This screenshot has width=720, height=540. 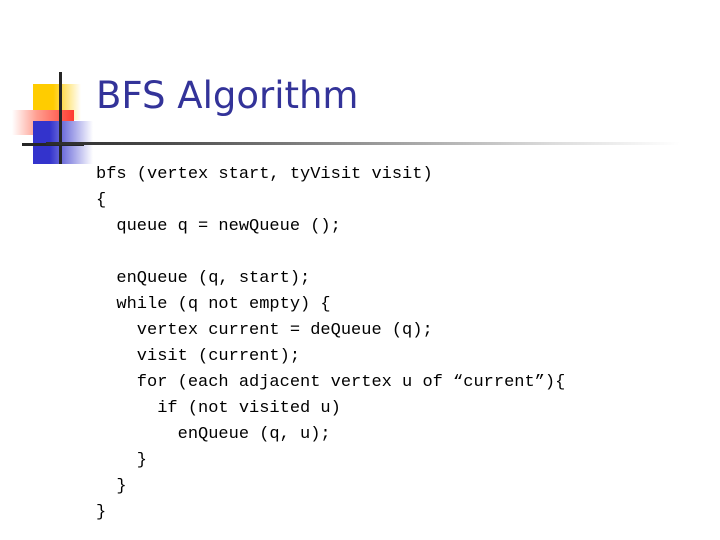 I want to click on code-line: while (q not empty) {, so click(x=213, y=304).